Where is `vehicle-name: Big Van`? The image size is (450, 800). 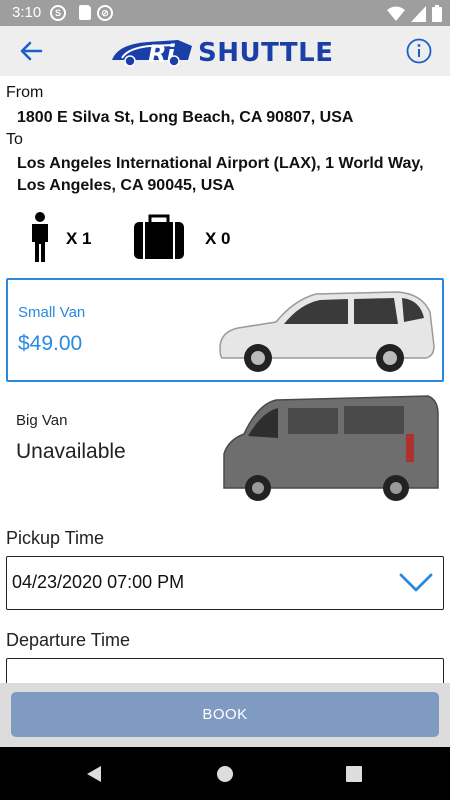
vehicle-name: Big Van is located at coordinates (42, 420).